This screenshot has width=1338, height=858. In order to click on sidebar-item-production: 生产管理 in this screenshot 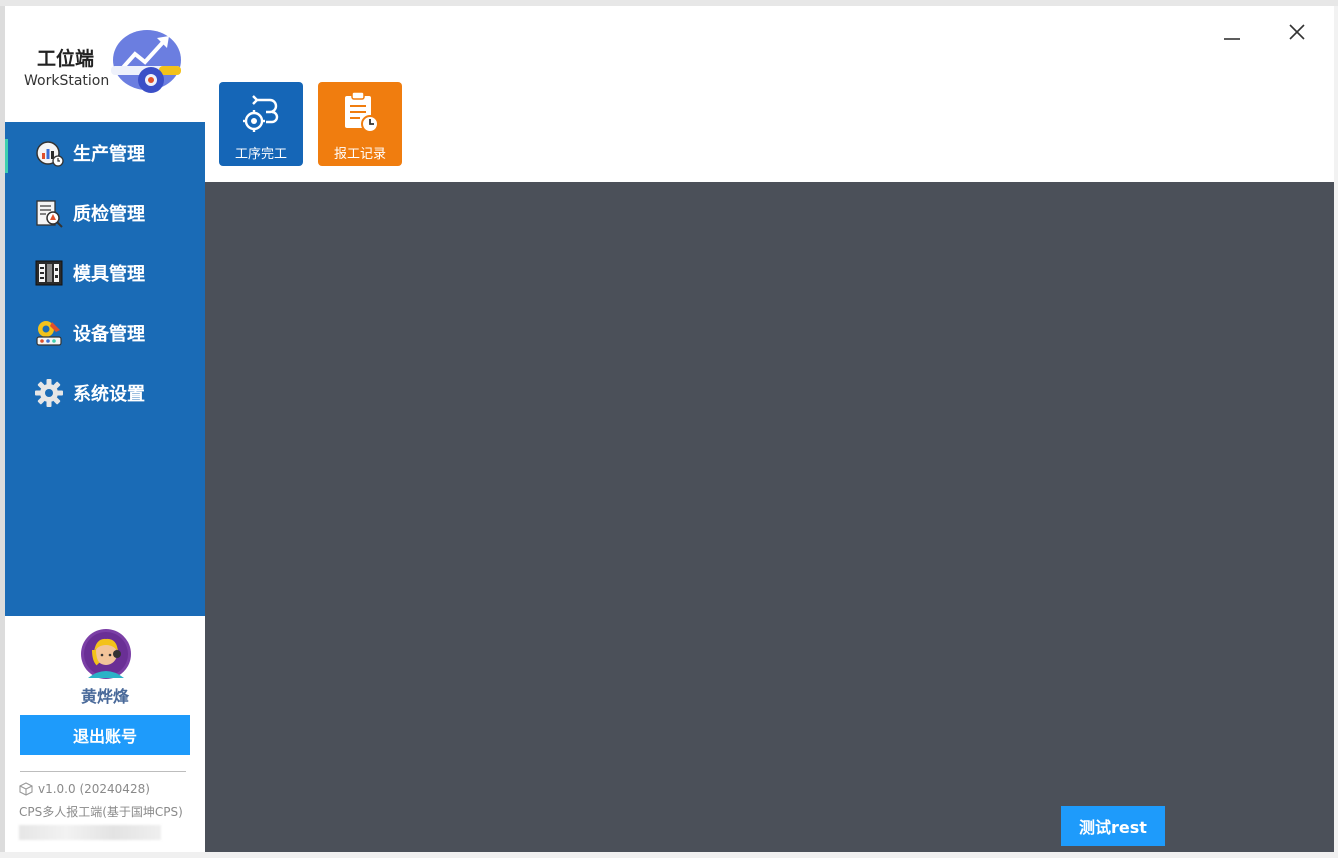, I will do `click(105, 152)`.